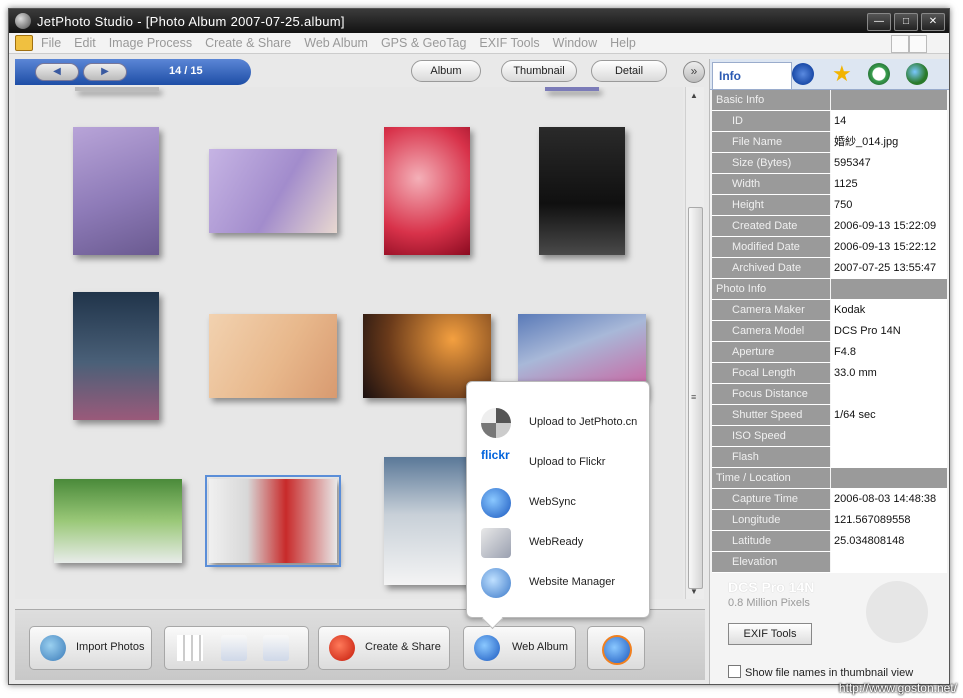 This screenshot has width=963, height=698. Describe the element at coordinates (694, 343) in the screenshot. I see `vertical-scrollbar: ▲ ≡ ▼` at that location.